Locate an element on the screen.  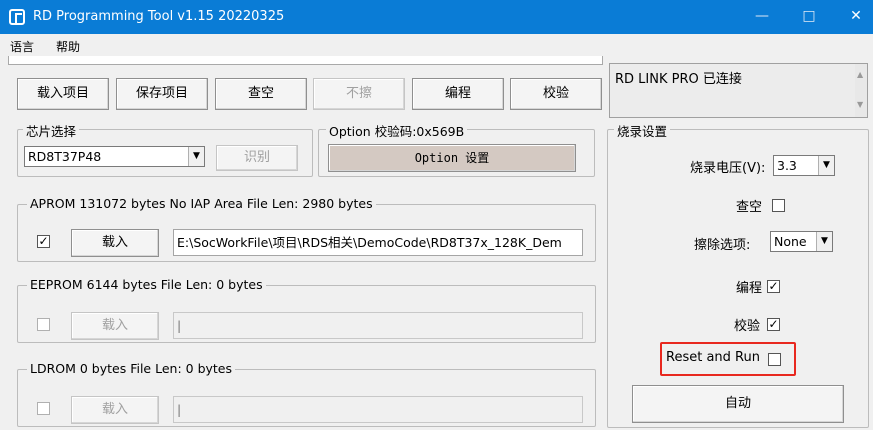
title-bar: RD Programming Tool v1.15 20220325 — □ ✕ is located at coordinates (436, 17).